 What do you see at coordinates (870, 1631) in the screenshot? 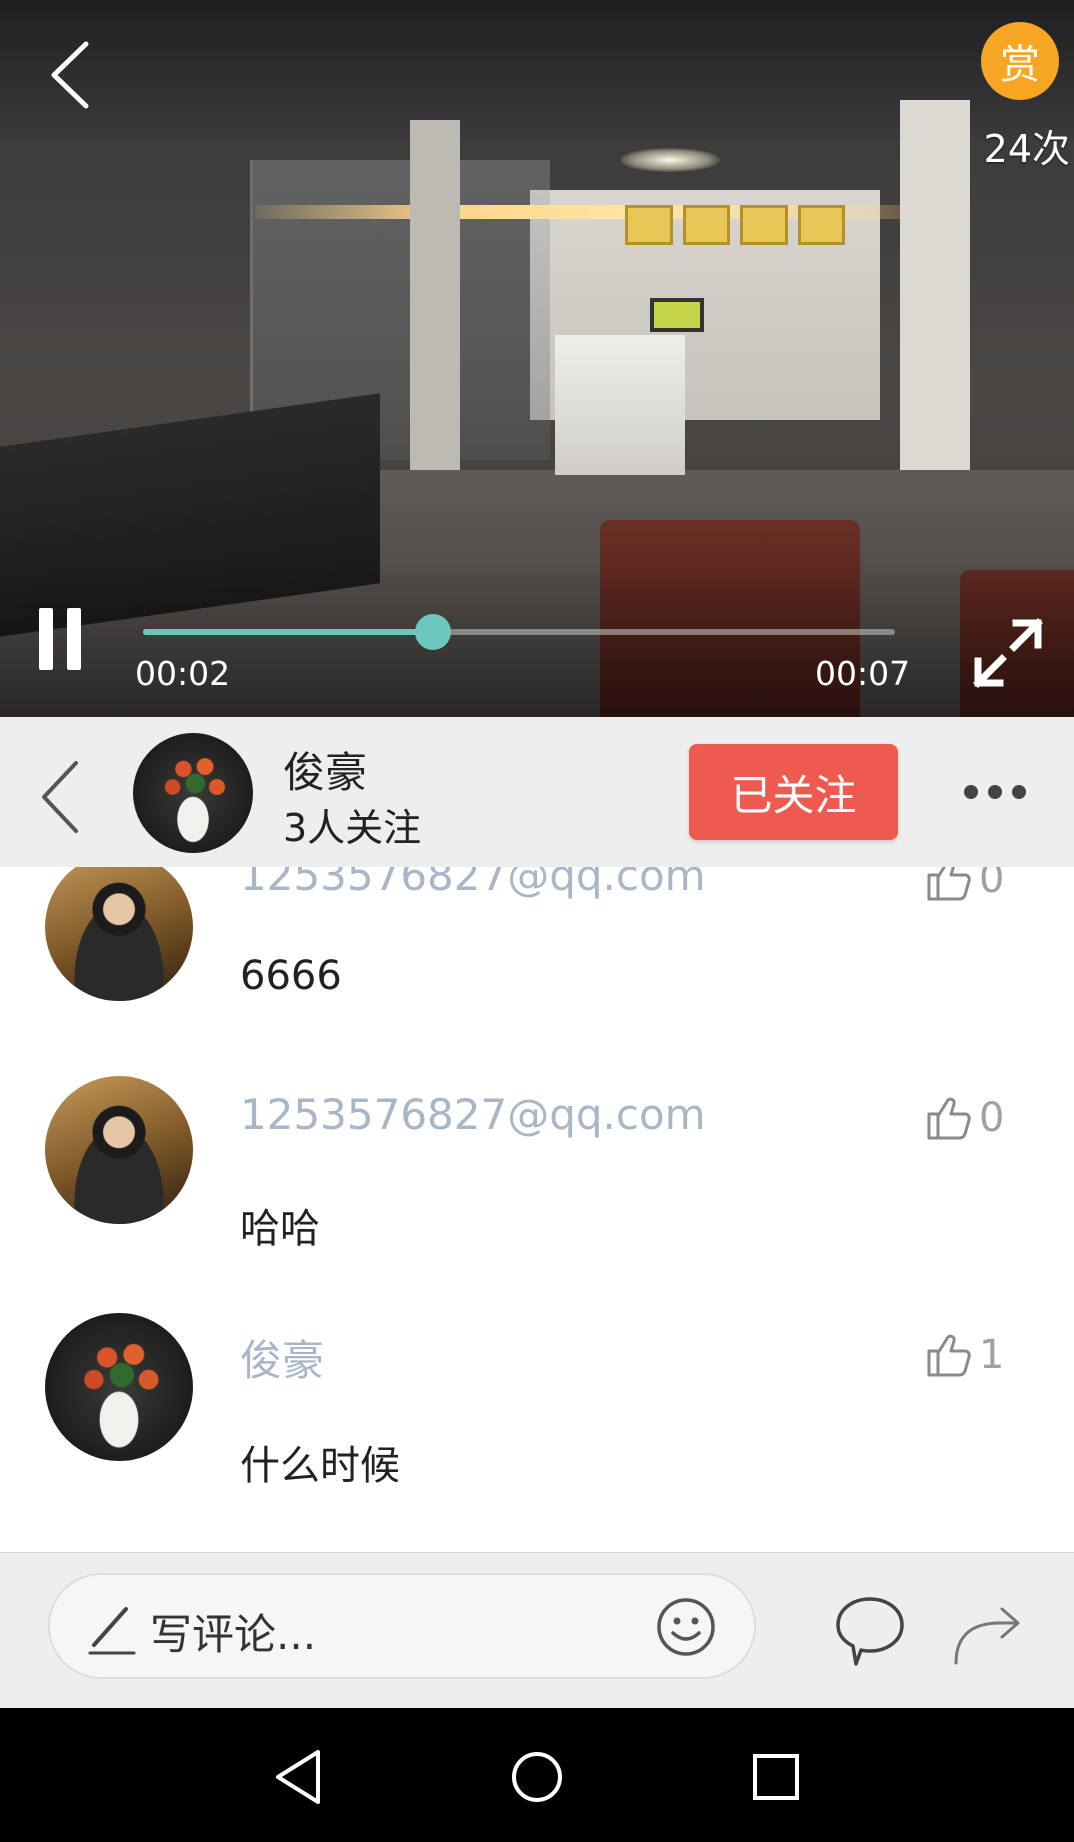
I see `comment-icon` at bounding box center [870, 1631].